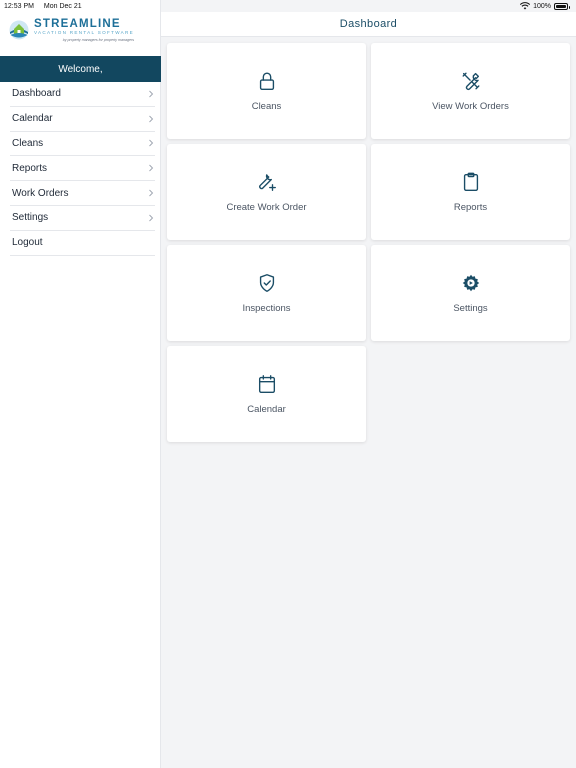  What do you see at coordinates (77, 24) in the screenshot?
I see `brand-title: STREAMLINE` at bounding box center [77, 24].